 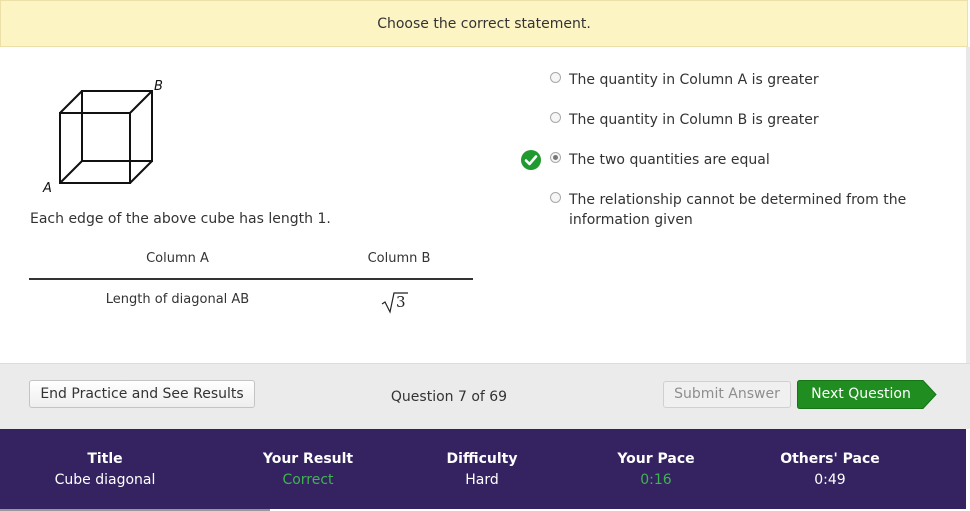 I want to click on stat-others-pace: Others' Pace 0:49, so click(x=830, y=470).